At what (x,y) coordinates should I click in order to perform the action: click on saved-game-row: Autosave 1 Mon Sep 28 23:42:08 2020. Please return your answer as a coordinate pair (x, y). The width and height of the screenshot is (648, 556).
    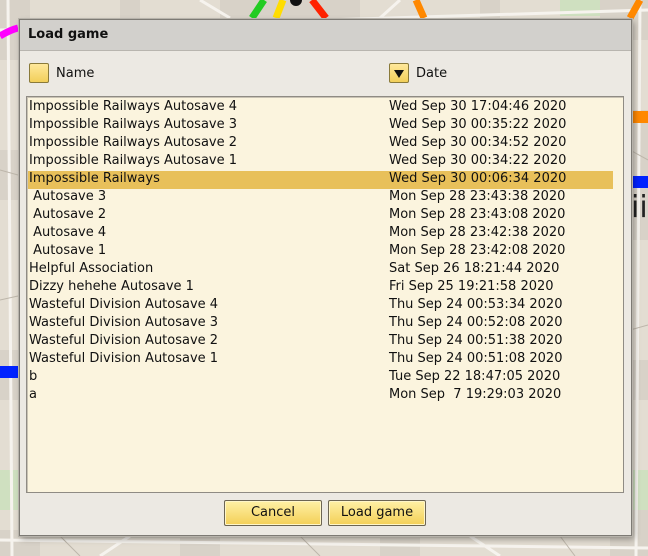
    Looking at the image, I should click on (320, 252).